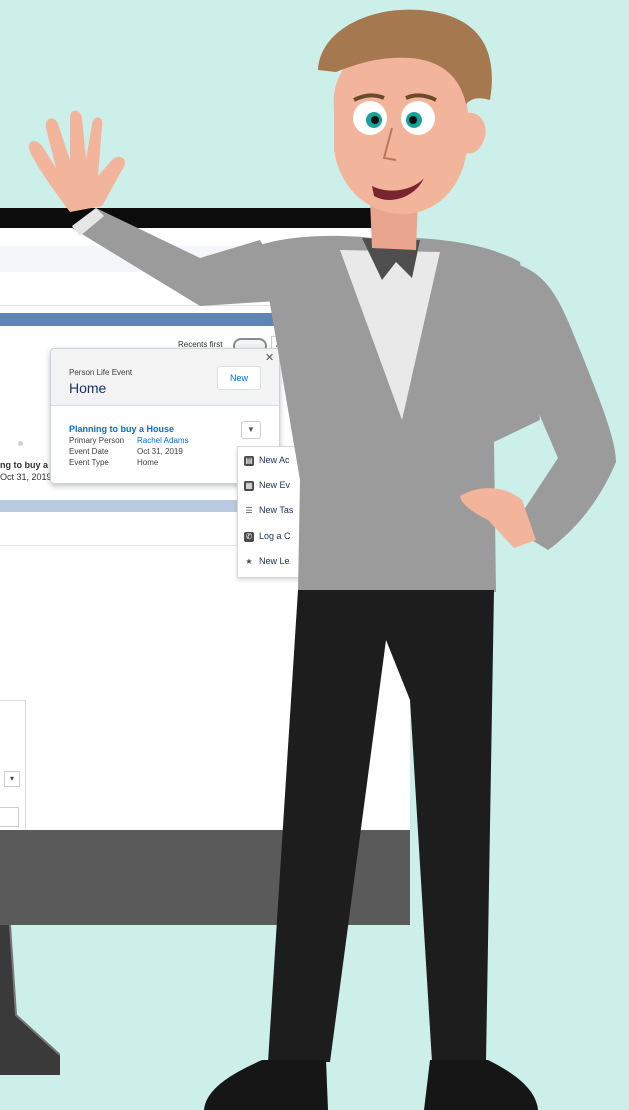 The image size is (629, 1110). I want to click on ear, so click(474, 133).